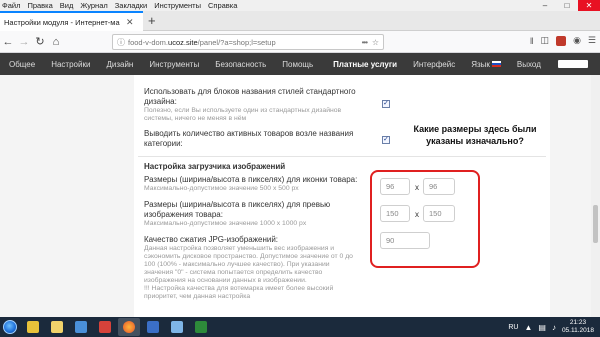 The height and width of the screenshot is (337, 600). Describe the element at coordinates (542, 327) in the screenshot. I see `network-icon: ▤` at that location.